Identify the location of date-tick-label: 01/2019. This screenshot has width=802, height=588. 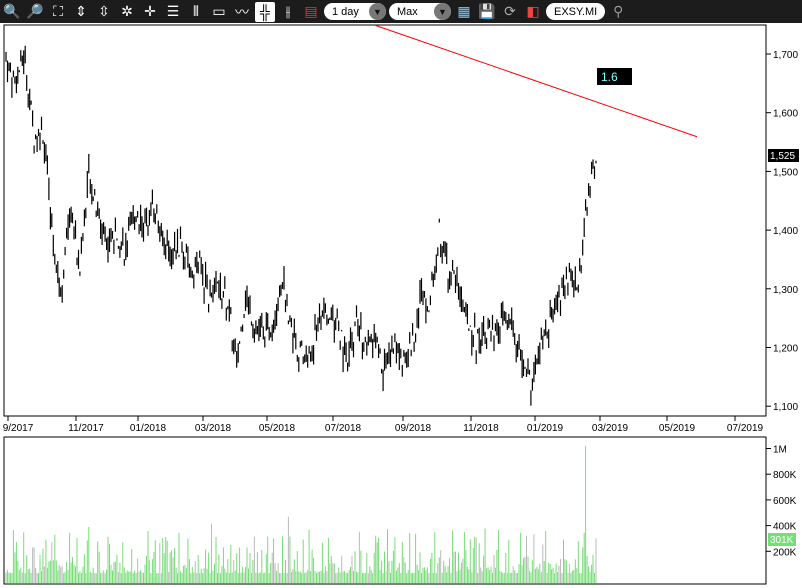
(545, 428).